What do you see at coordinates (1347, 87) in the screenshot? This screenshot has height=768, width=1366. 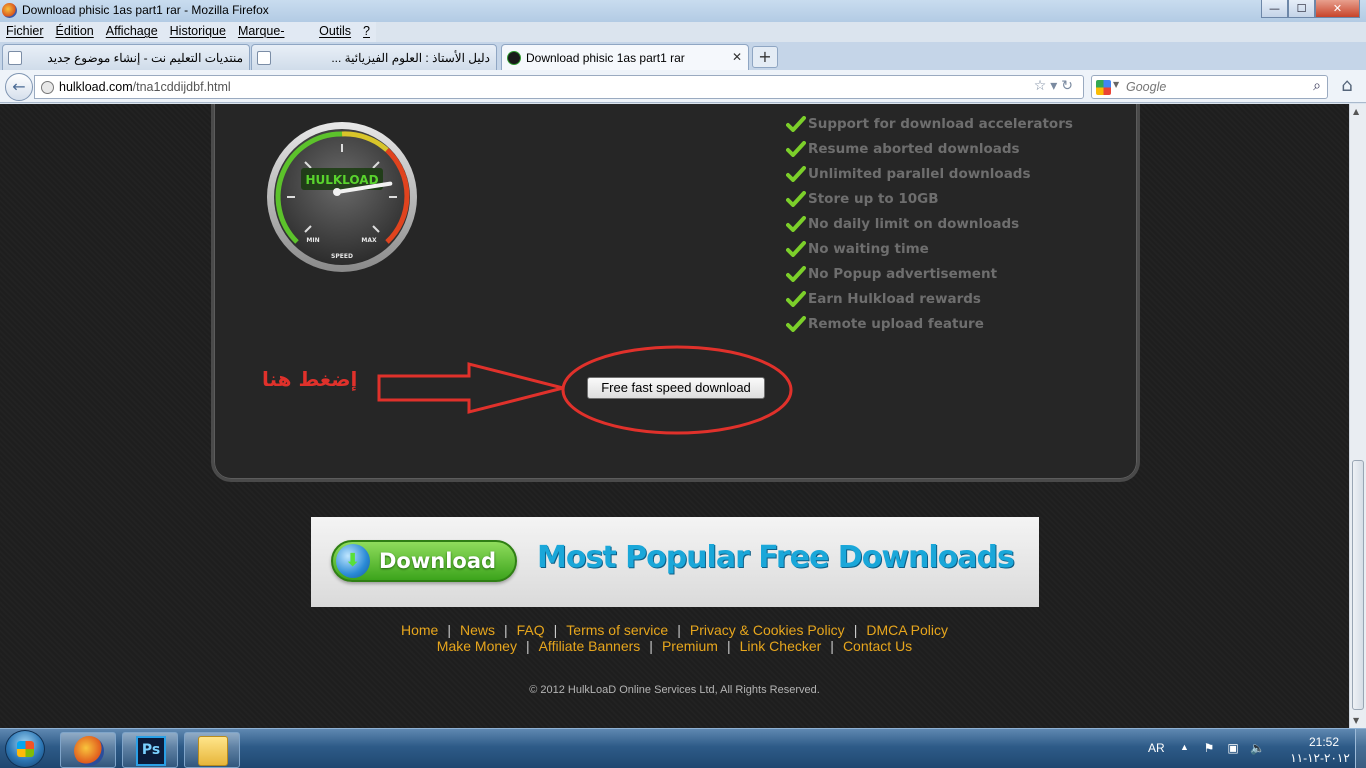 I see `home-icon: ⌂` at bounding box center [1347, 87].